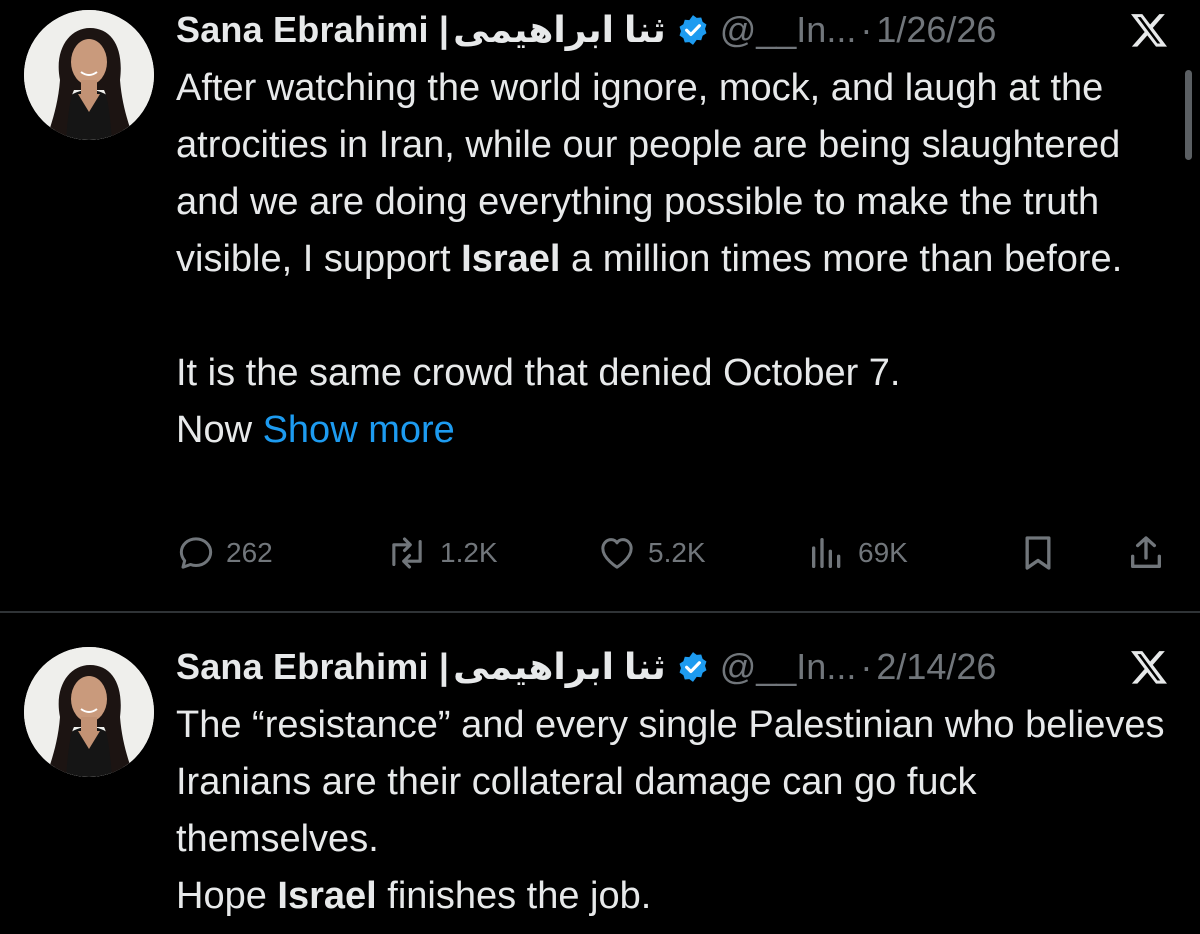 This screenshot has width=1200, height=934. Describe the element at coordinates (219, 430) in the screenshot. I see `tweet-text-part: Now` at that location.